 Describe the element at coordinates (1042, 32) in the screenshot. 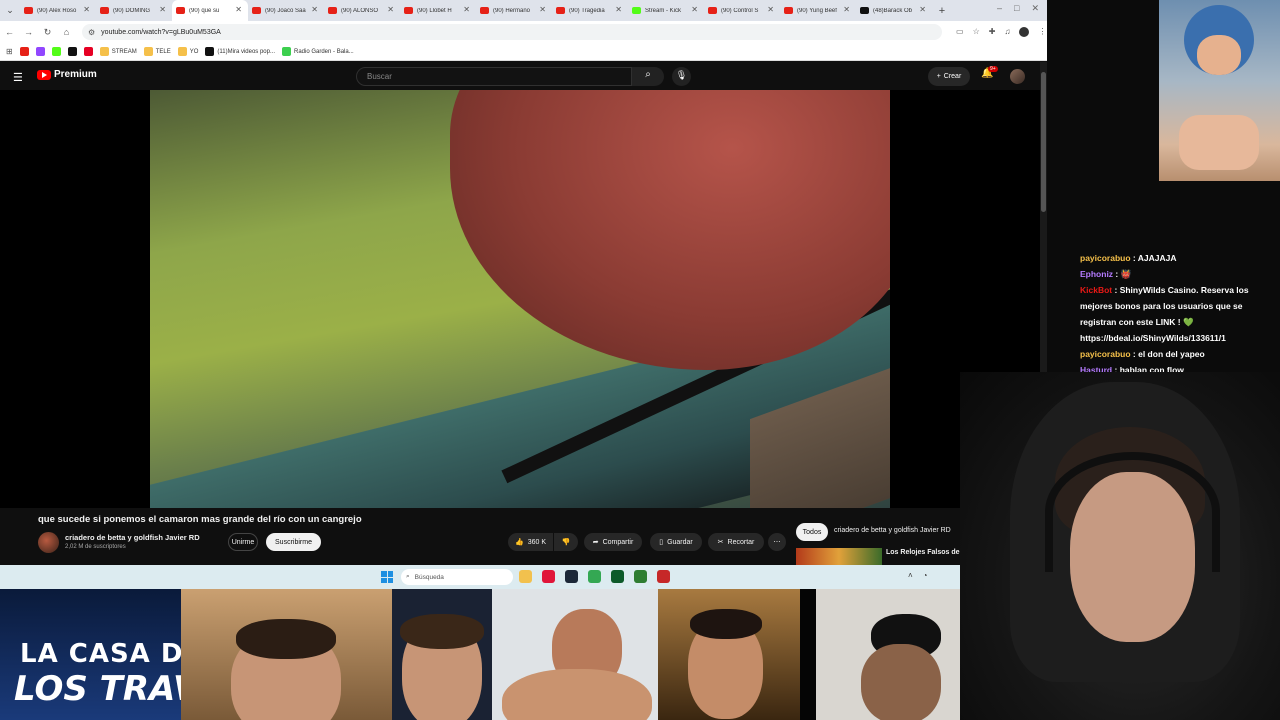

I see `browser-menu-icon: ⋮` at that location.